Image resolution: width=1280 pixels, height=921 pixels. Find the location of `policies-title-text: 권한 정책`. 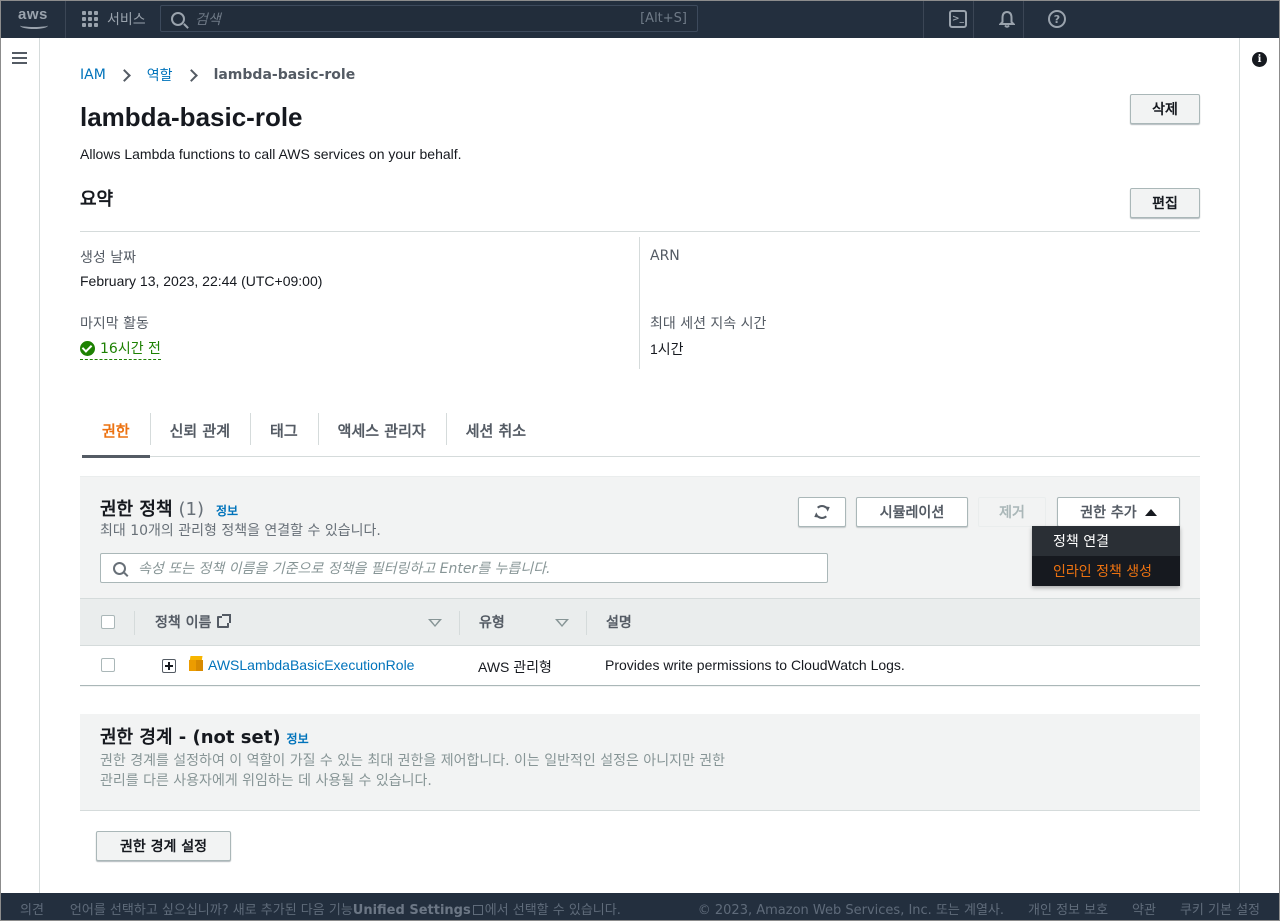

policies-title-text: 권한 정책 is located at coordinates (136, 509).